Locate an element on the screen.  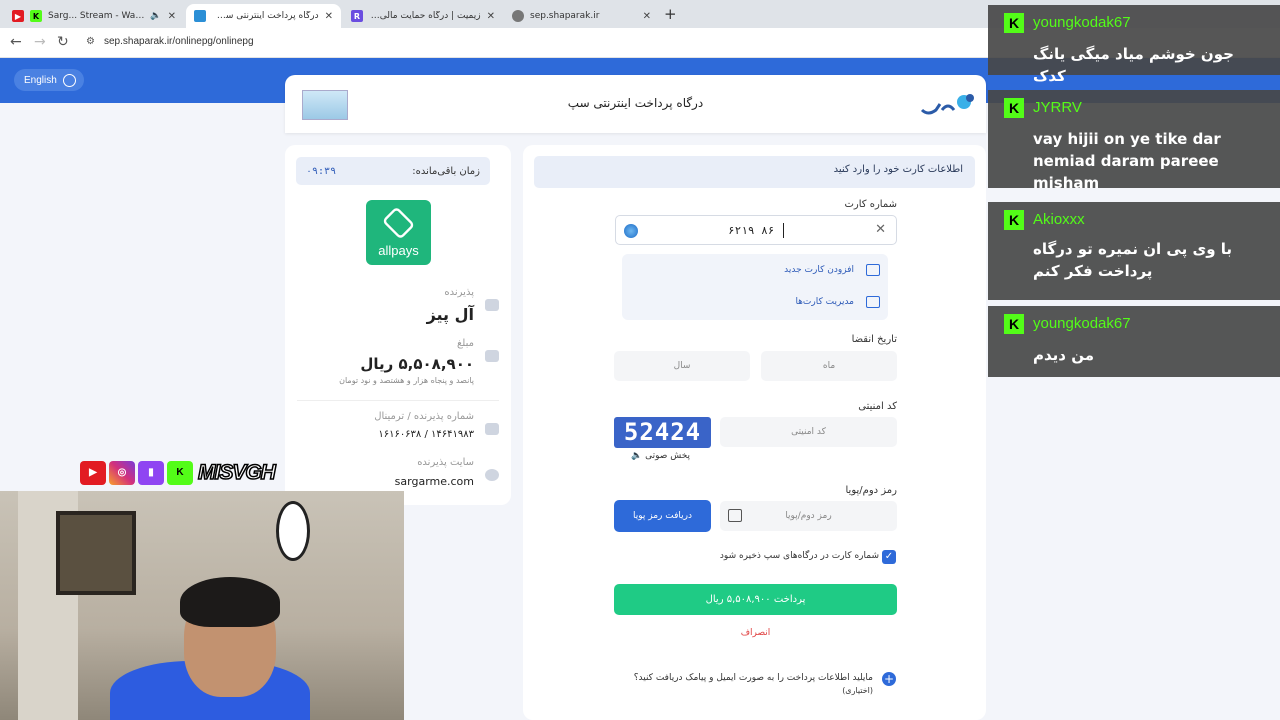
card-number-label: شماره کارت is located at coordinates (870, 204).